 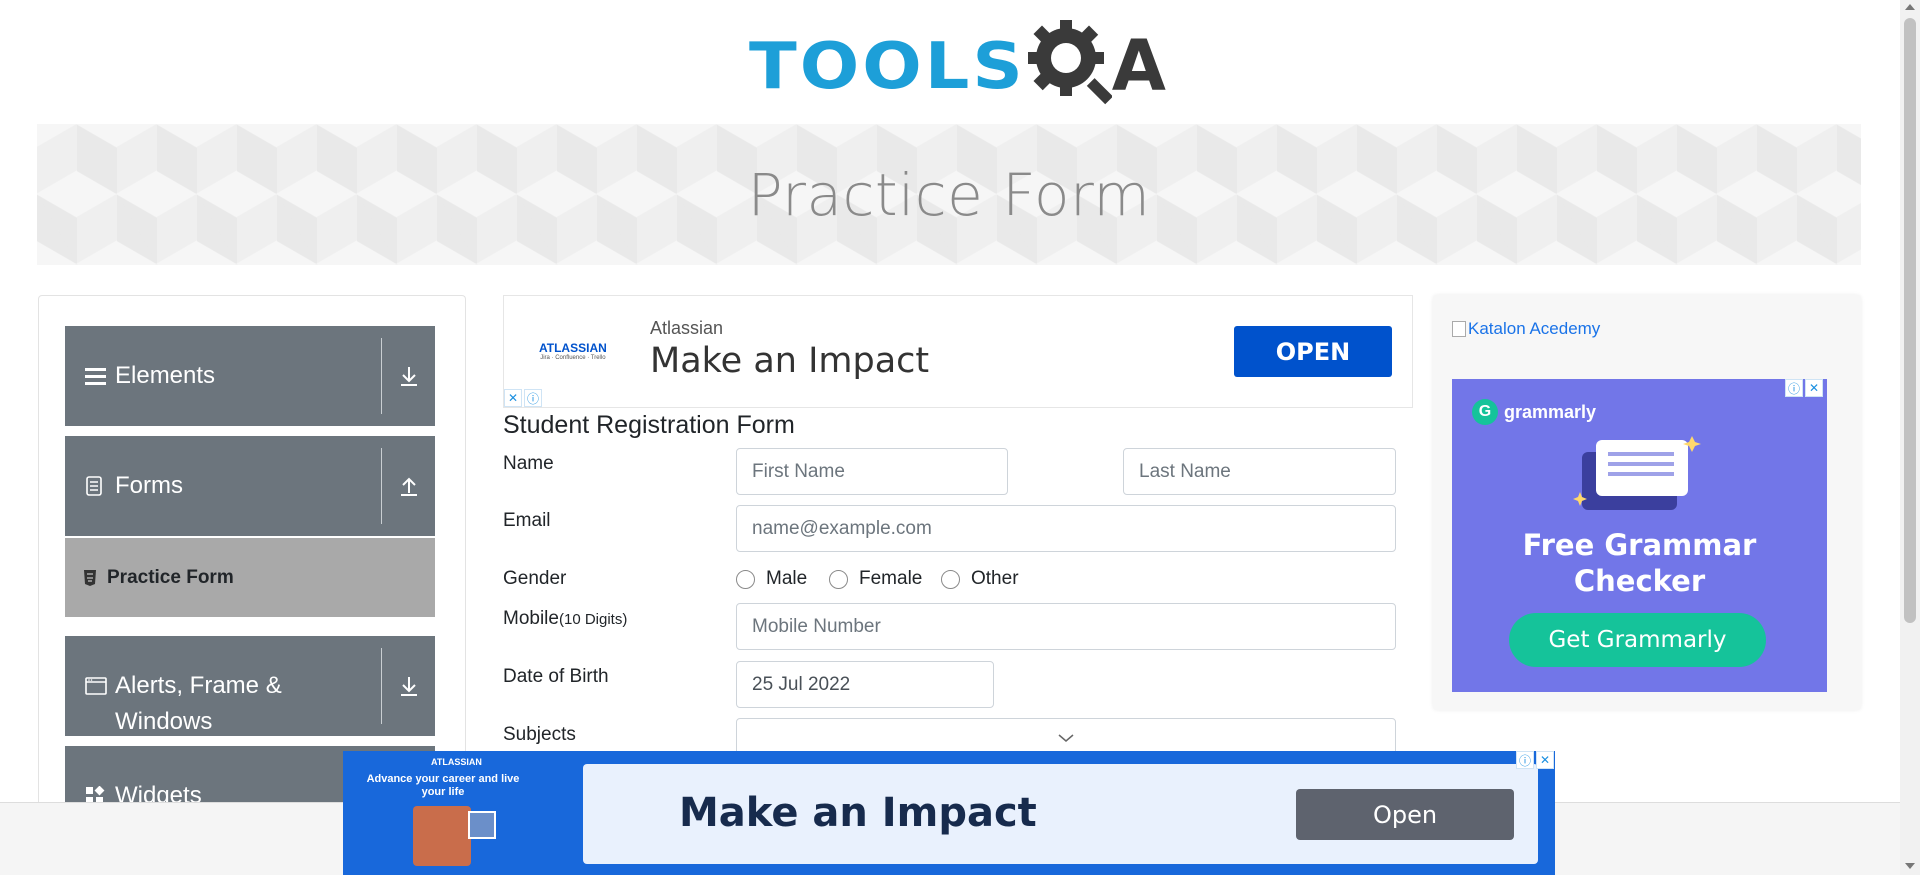 I want to click on gear-magnifier-icon, so click(x=1069, y=62).